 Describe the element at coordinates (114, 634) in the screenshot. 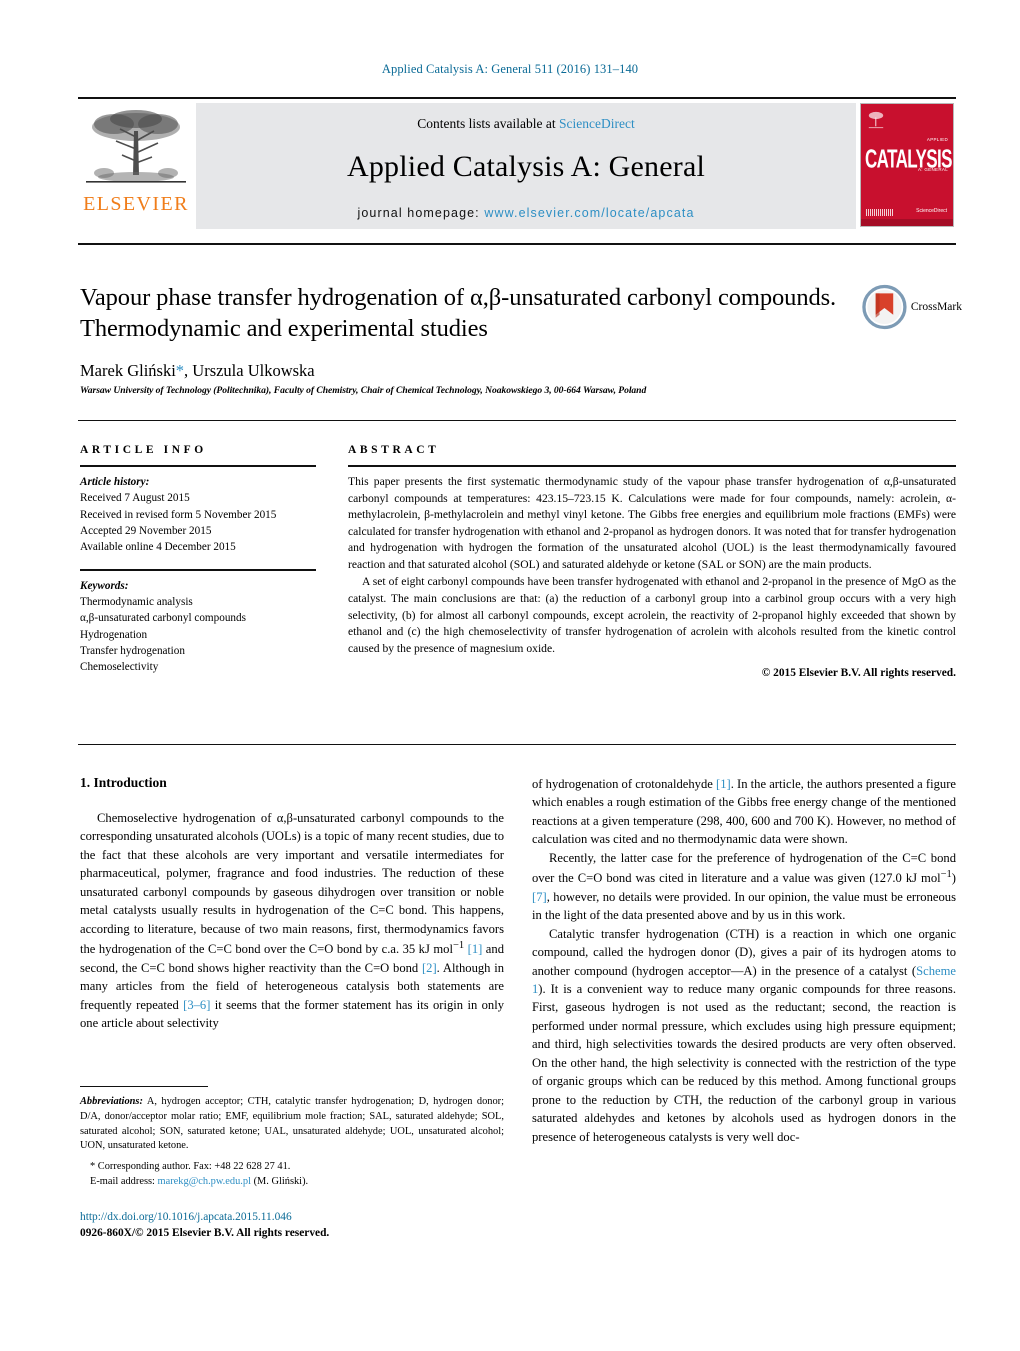

I see `keyword-item: Hydrogenation` at that location.